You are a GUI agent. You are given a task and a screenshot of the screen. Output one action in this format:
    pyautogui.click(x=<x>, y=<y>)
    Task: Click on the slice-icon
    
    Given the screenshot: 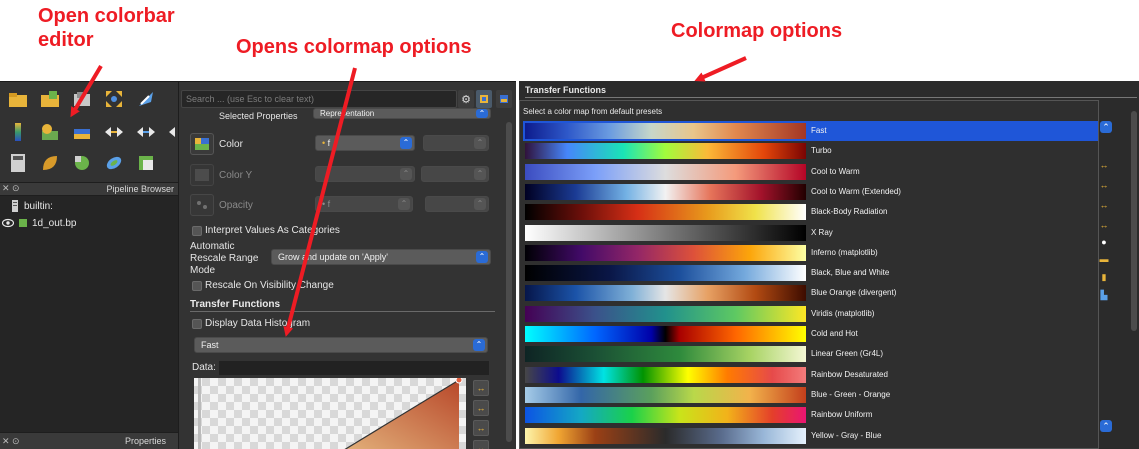 What is the action you would take?
    pyautogui.click(x=114, y=163)
    